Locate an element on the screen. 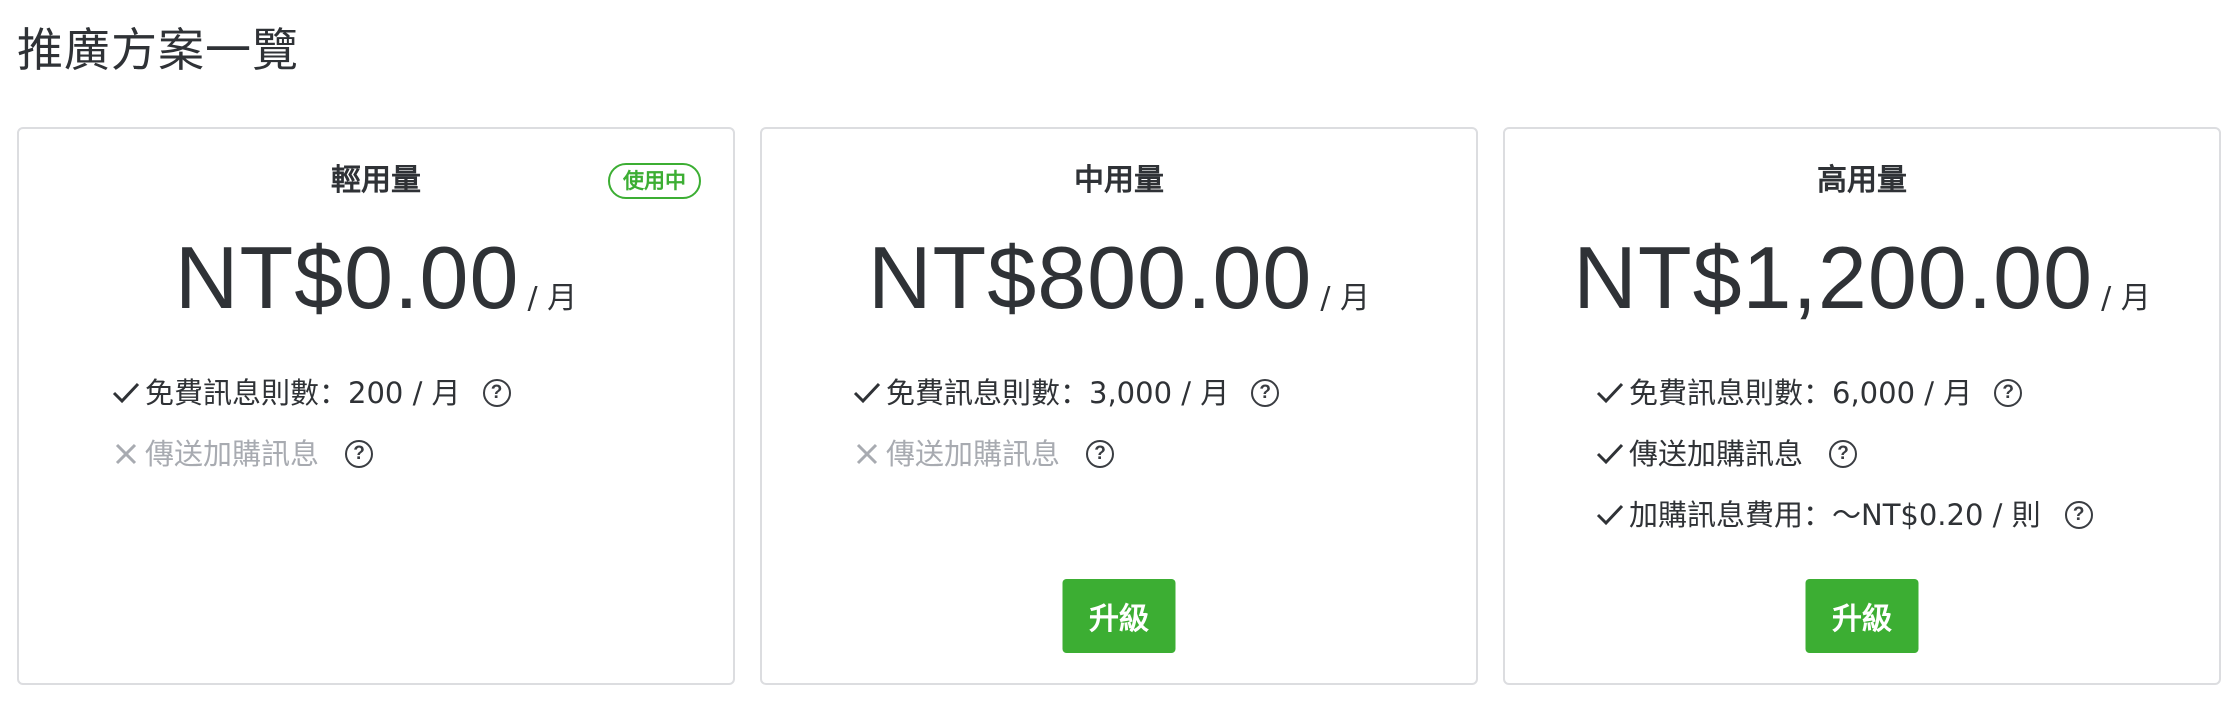 The image size is (2238, 714). plan-price: NT$800.00 is located at coordinates (1090, 277).